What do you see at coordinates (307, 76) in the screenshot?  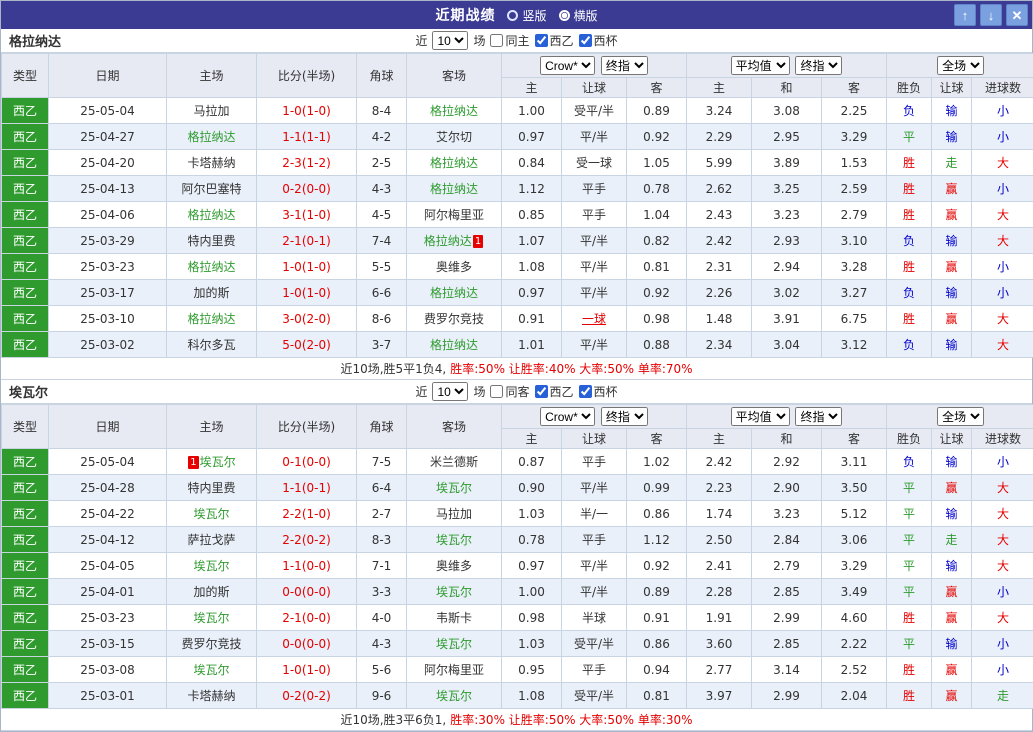 I see `col-score: 比分(半场)` at bounding box center [307, 76].